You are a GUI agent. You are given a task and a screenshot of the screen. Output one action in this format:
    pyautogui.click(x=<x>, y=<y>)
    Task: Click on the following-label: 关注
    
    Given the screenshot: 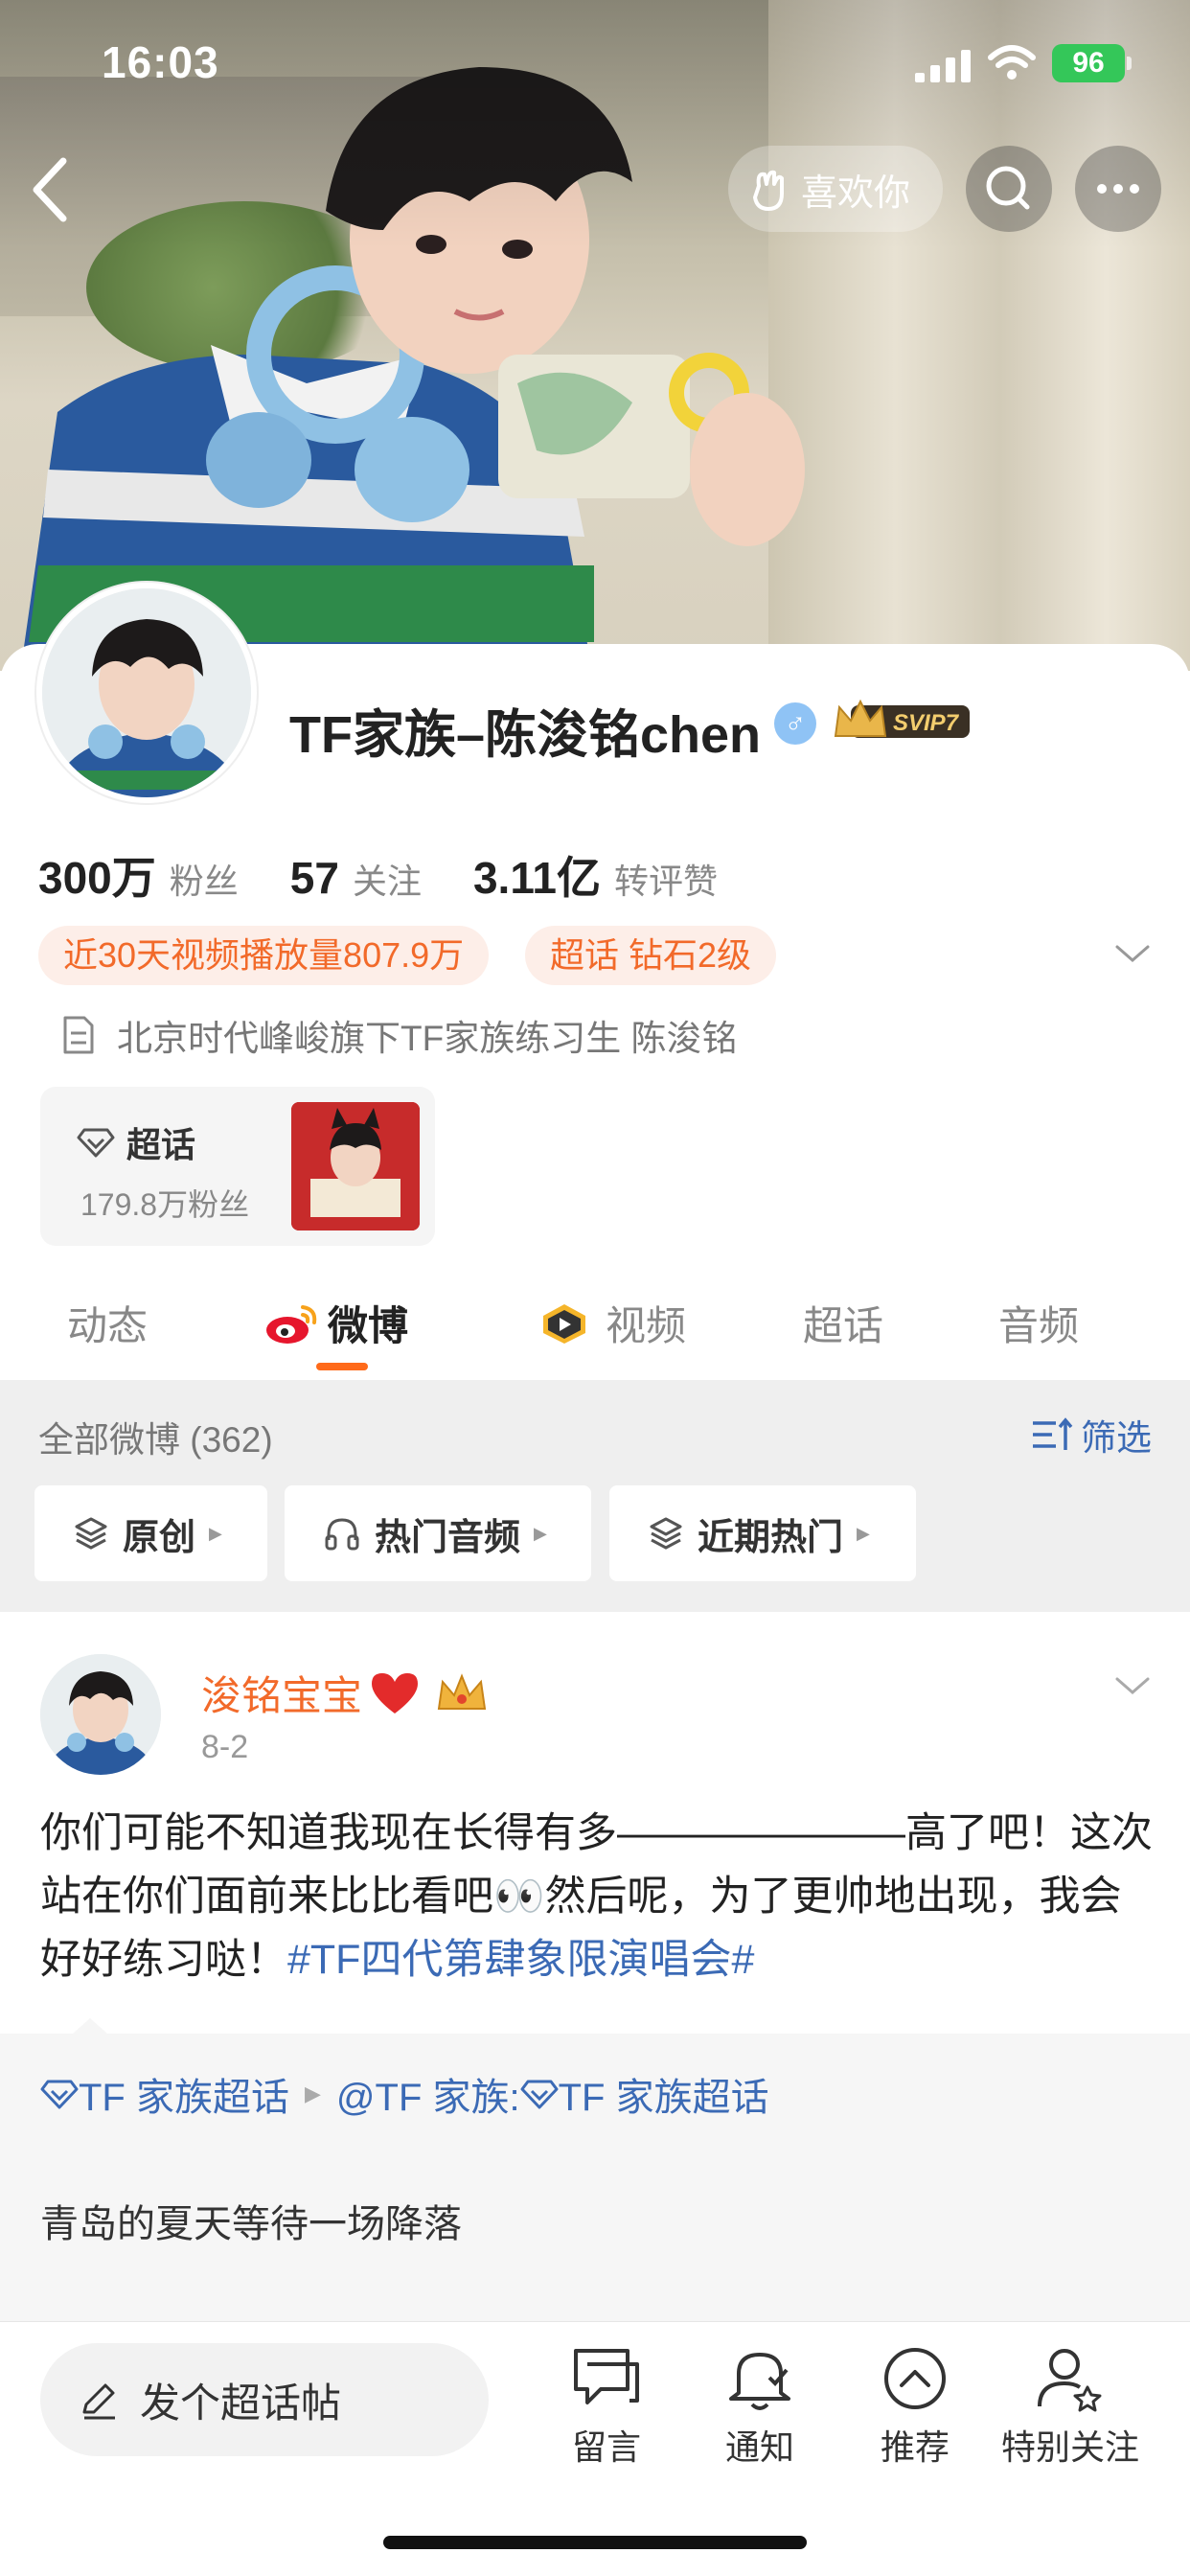 What is the action you would take?
    pyautogui.click(x=388, y=879)
    